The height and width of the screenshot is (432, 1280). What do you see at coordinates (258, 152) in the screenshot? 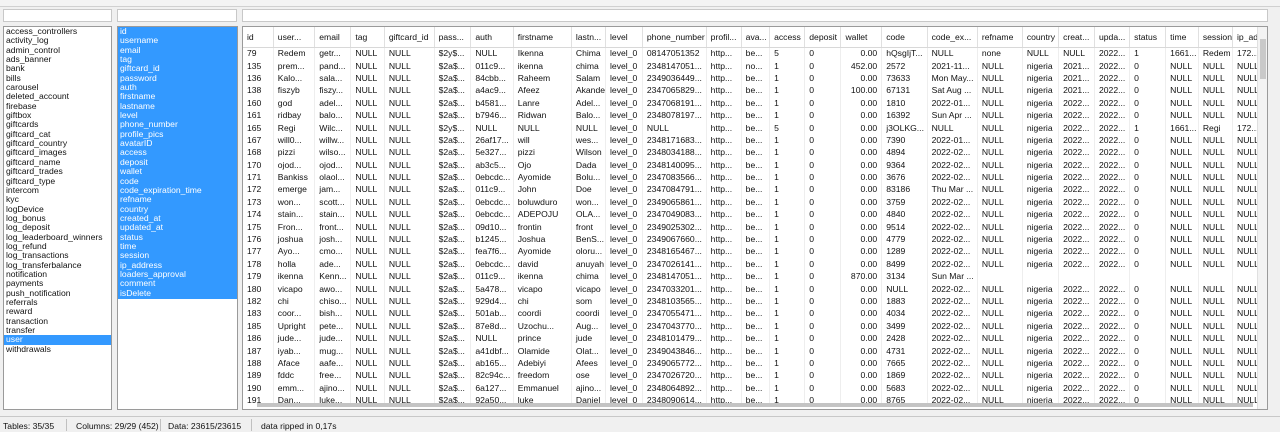
I see `table-cell: 168` at bounding box center [258, 152].